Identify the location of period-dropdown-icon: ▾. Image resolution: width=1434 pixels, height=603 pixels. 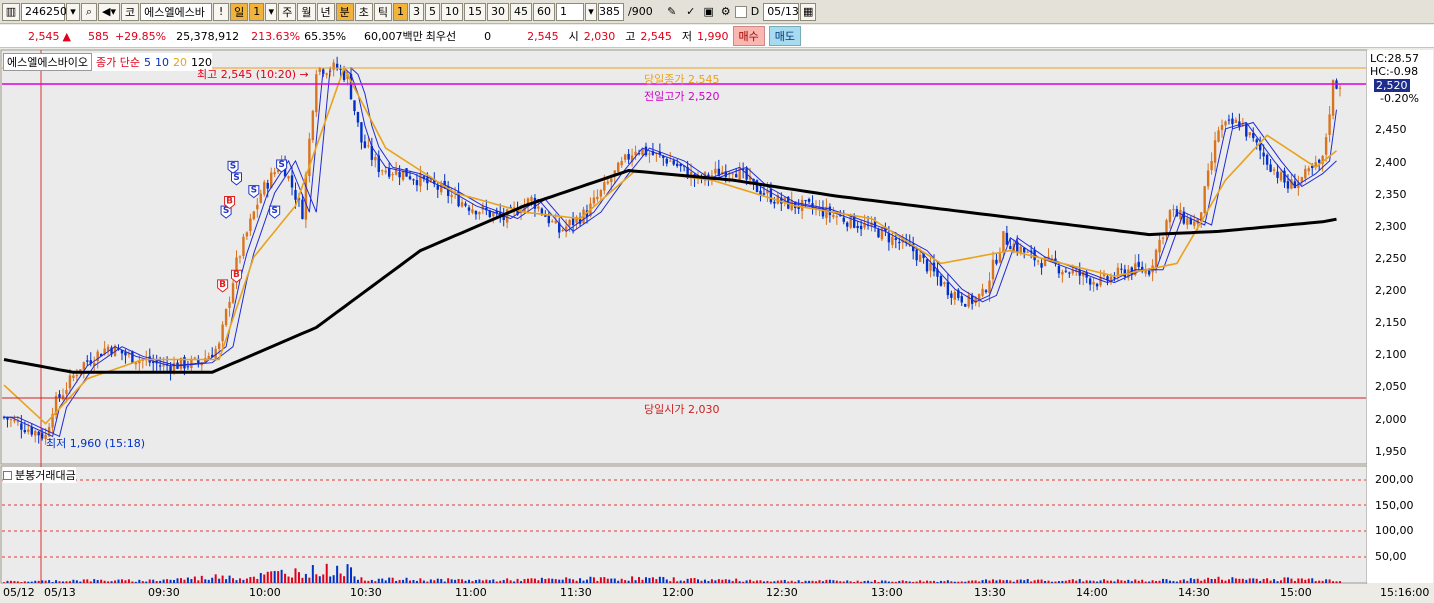
(271, 11).